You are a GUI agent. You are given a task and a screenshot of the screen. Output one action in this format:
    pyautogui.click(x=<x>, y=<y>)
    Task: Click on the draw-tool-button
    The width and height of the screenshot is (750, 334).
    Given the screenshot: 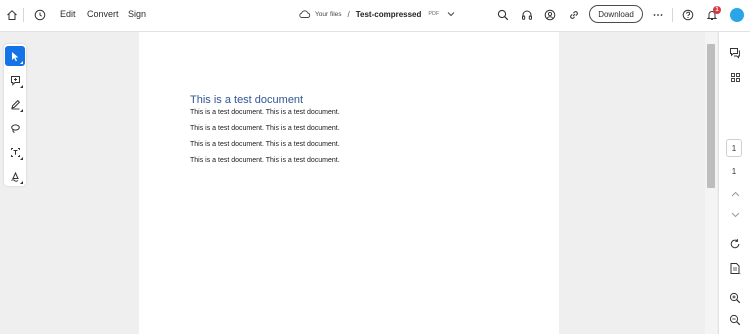 What is the action you would take?
    pyautogui.click(x=15, y=104)
    